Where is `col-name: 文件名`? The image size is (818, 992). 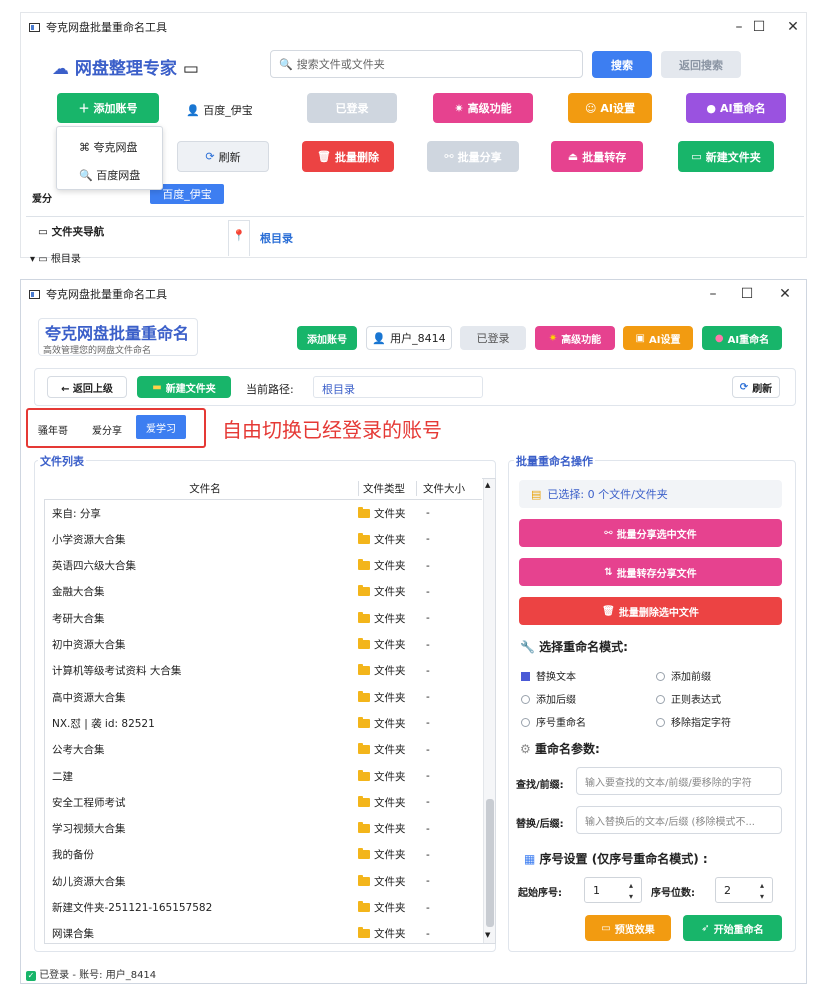 col-name: 文件名 is located at coordinates (201, 488).